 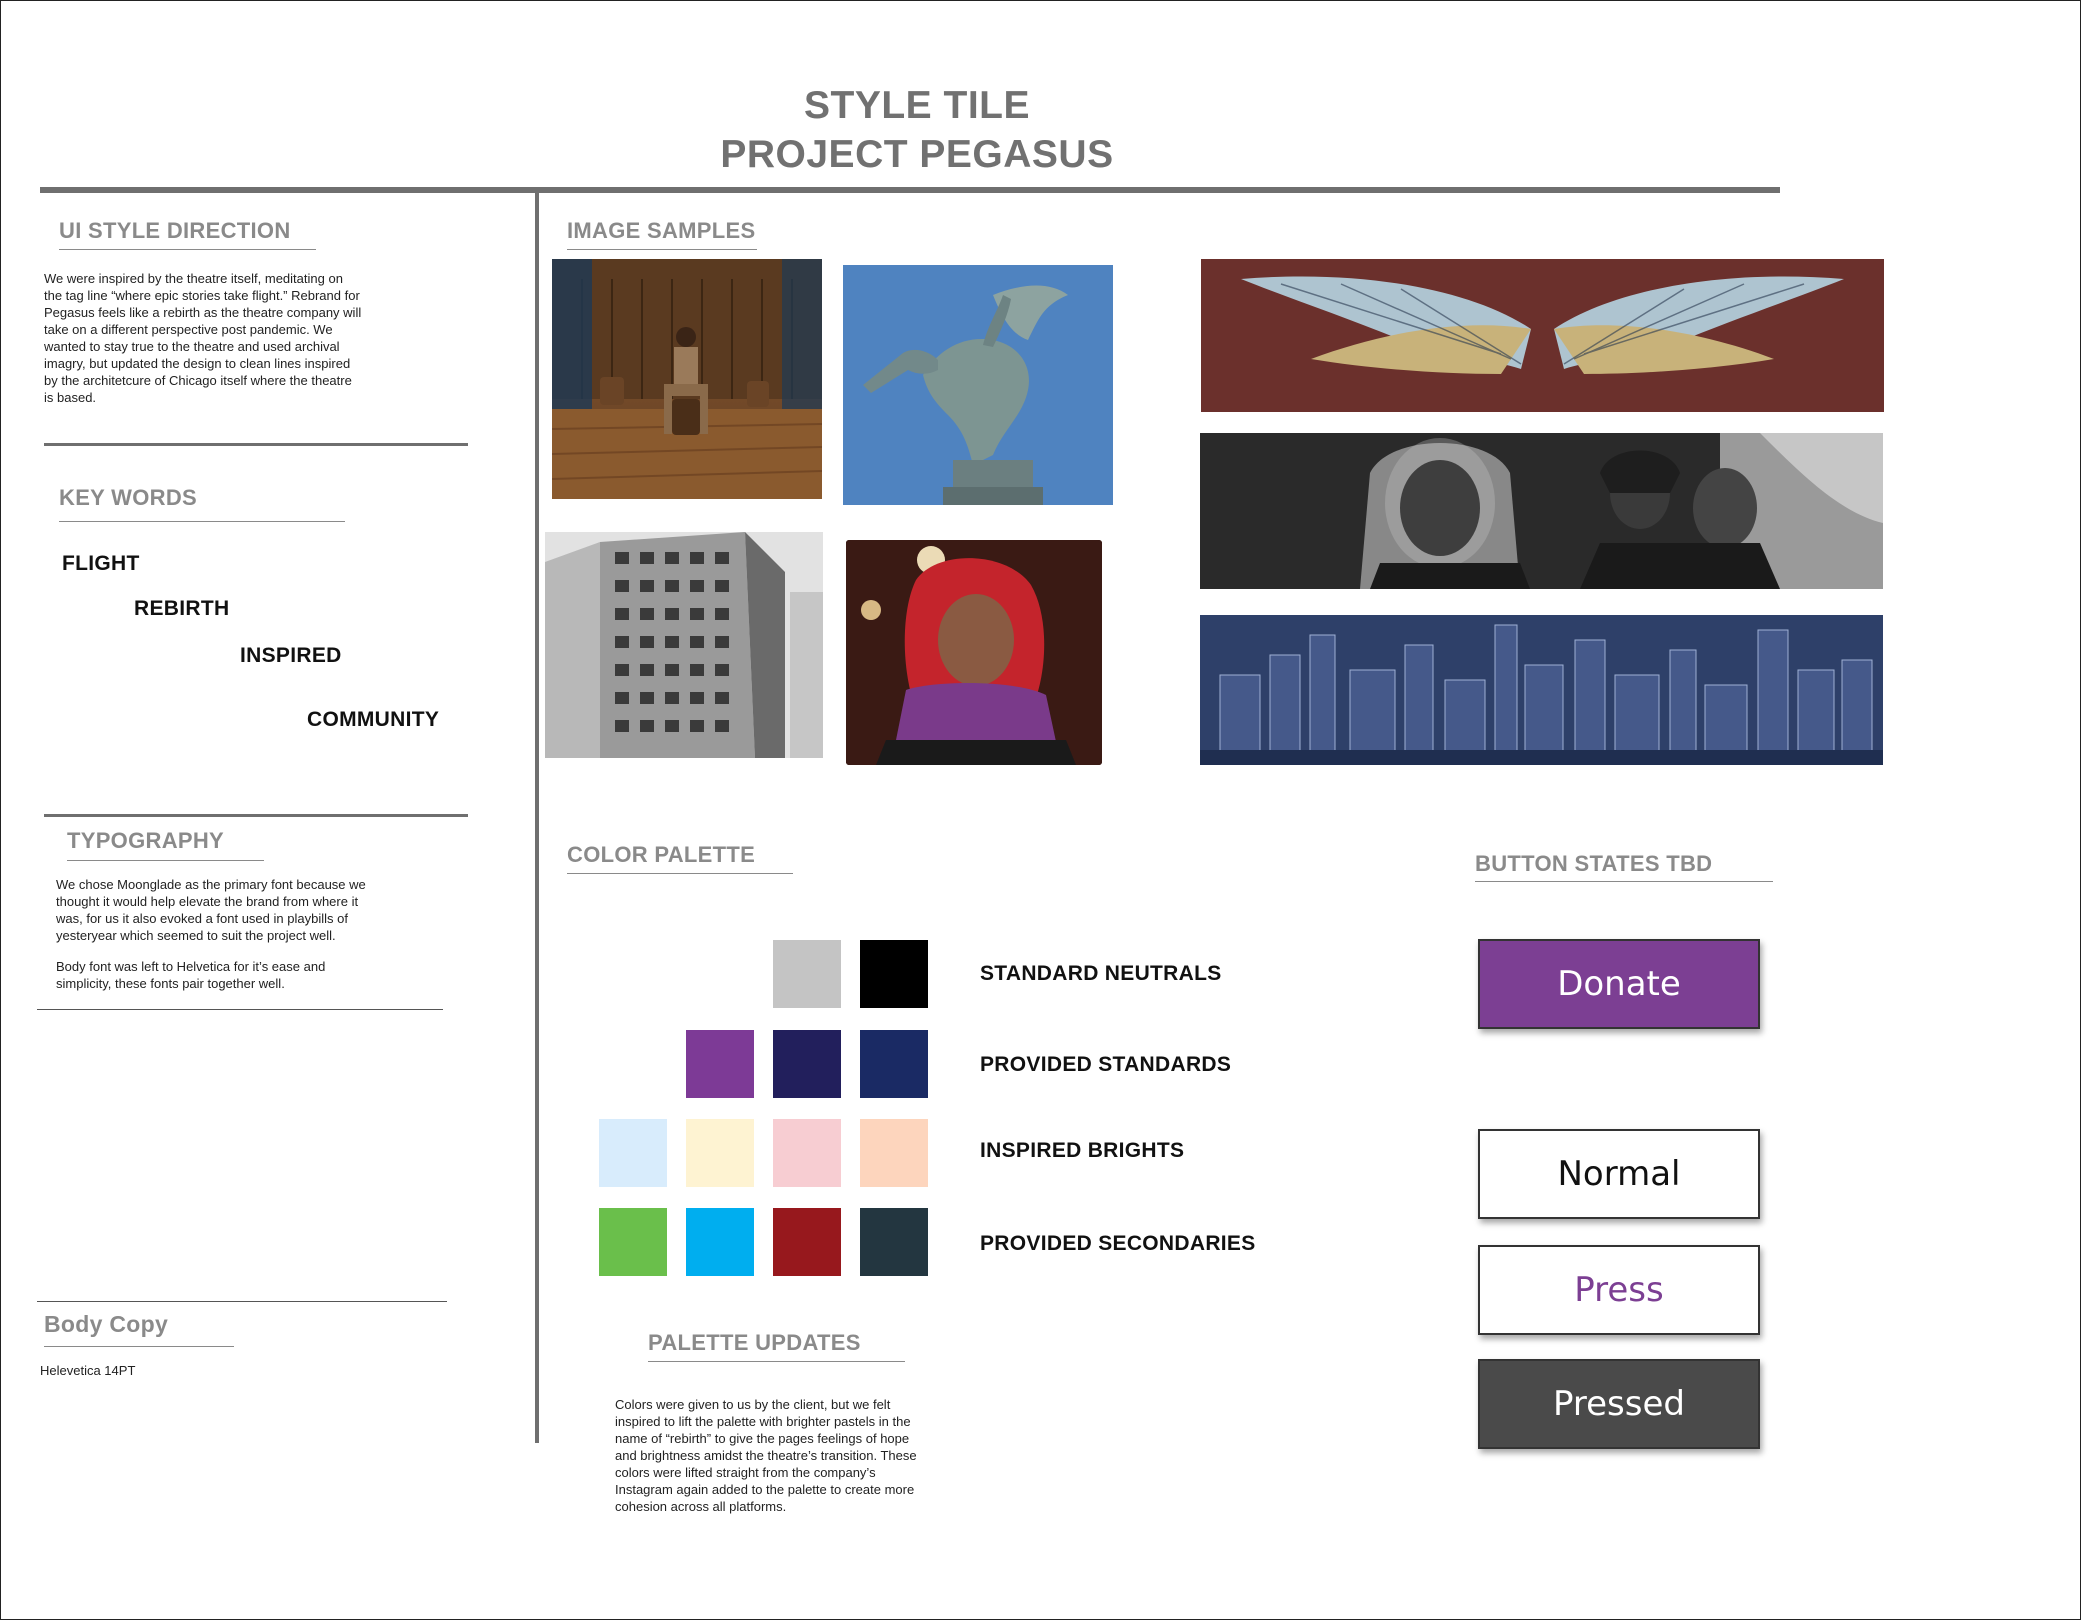 What do you see at coordinates (661, 854) in the screenshot?
I see `color-palette-heading: COLOR PALETTE` at bounding box center [661, 854].